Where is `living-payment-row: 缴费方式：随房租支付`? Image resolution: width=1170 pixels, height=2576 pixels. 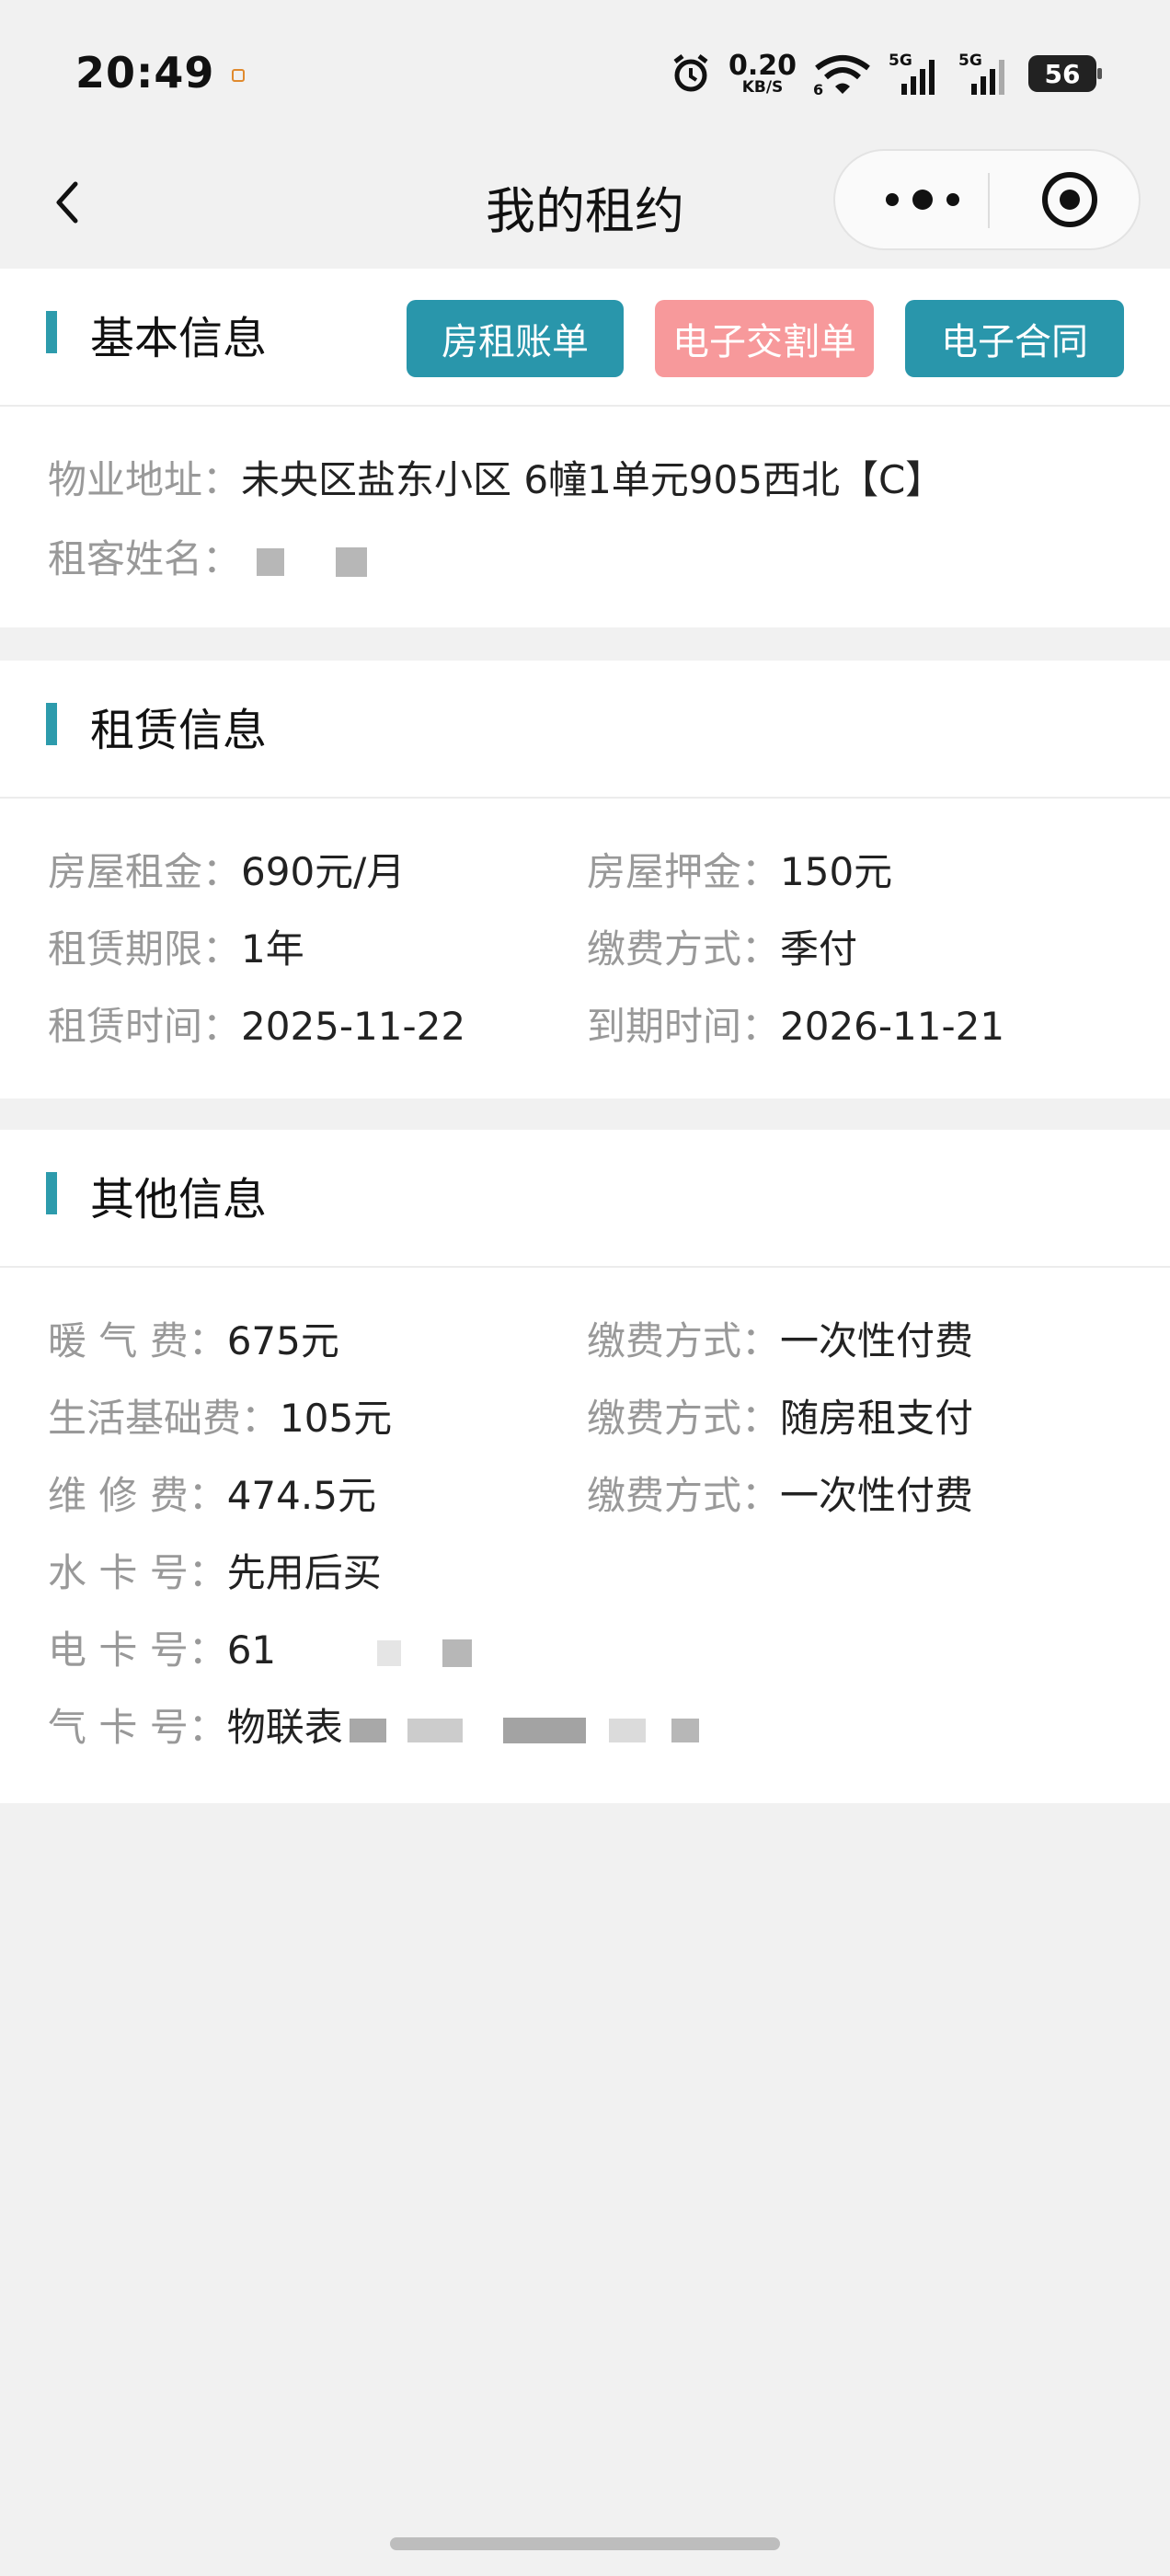
living-payment-row: 缴费方式：随房租支付 is located at coordinates (780, 1418).